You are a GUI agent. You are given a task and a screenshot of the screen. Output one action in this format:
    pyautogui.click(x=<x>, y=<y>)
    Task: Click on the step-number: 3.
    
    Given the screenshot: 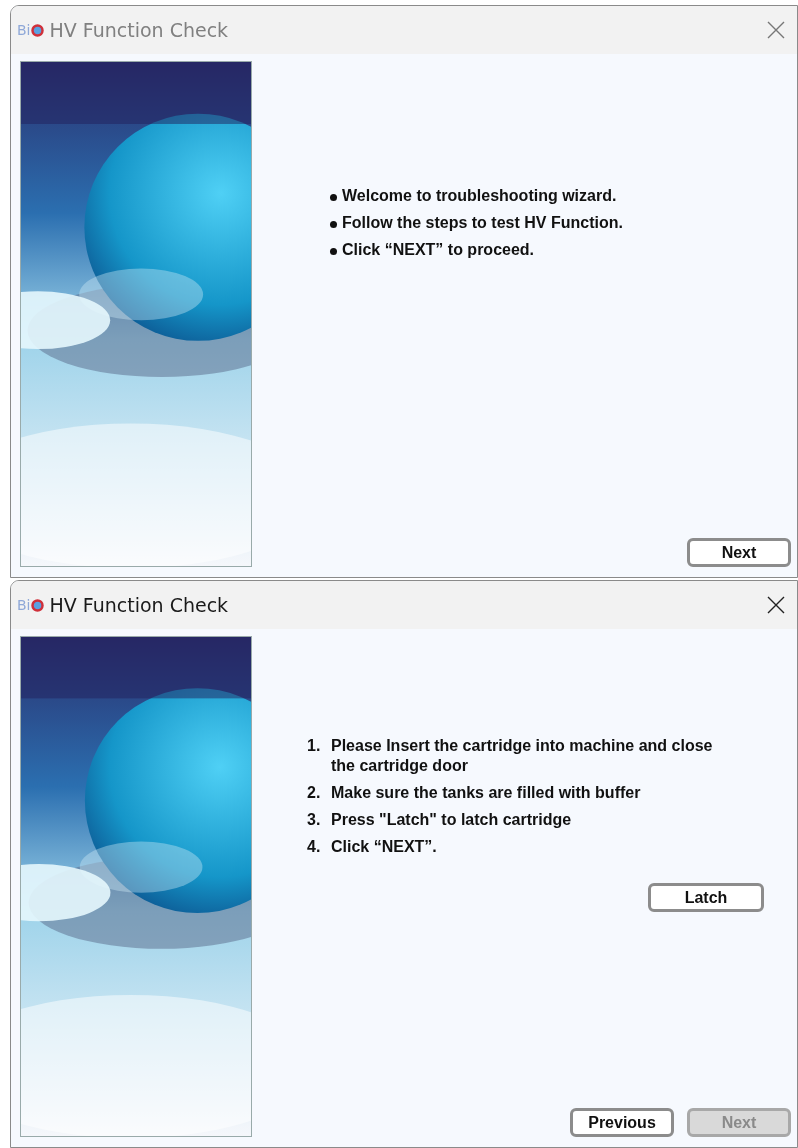 What is the action you would take?
    pyautogui.click(x=314, y=820)
    